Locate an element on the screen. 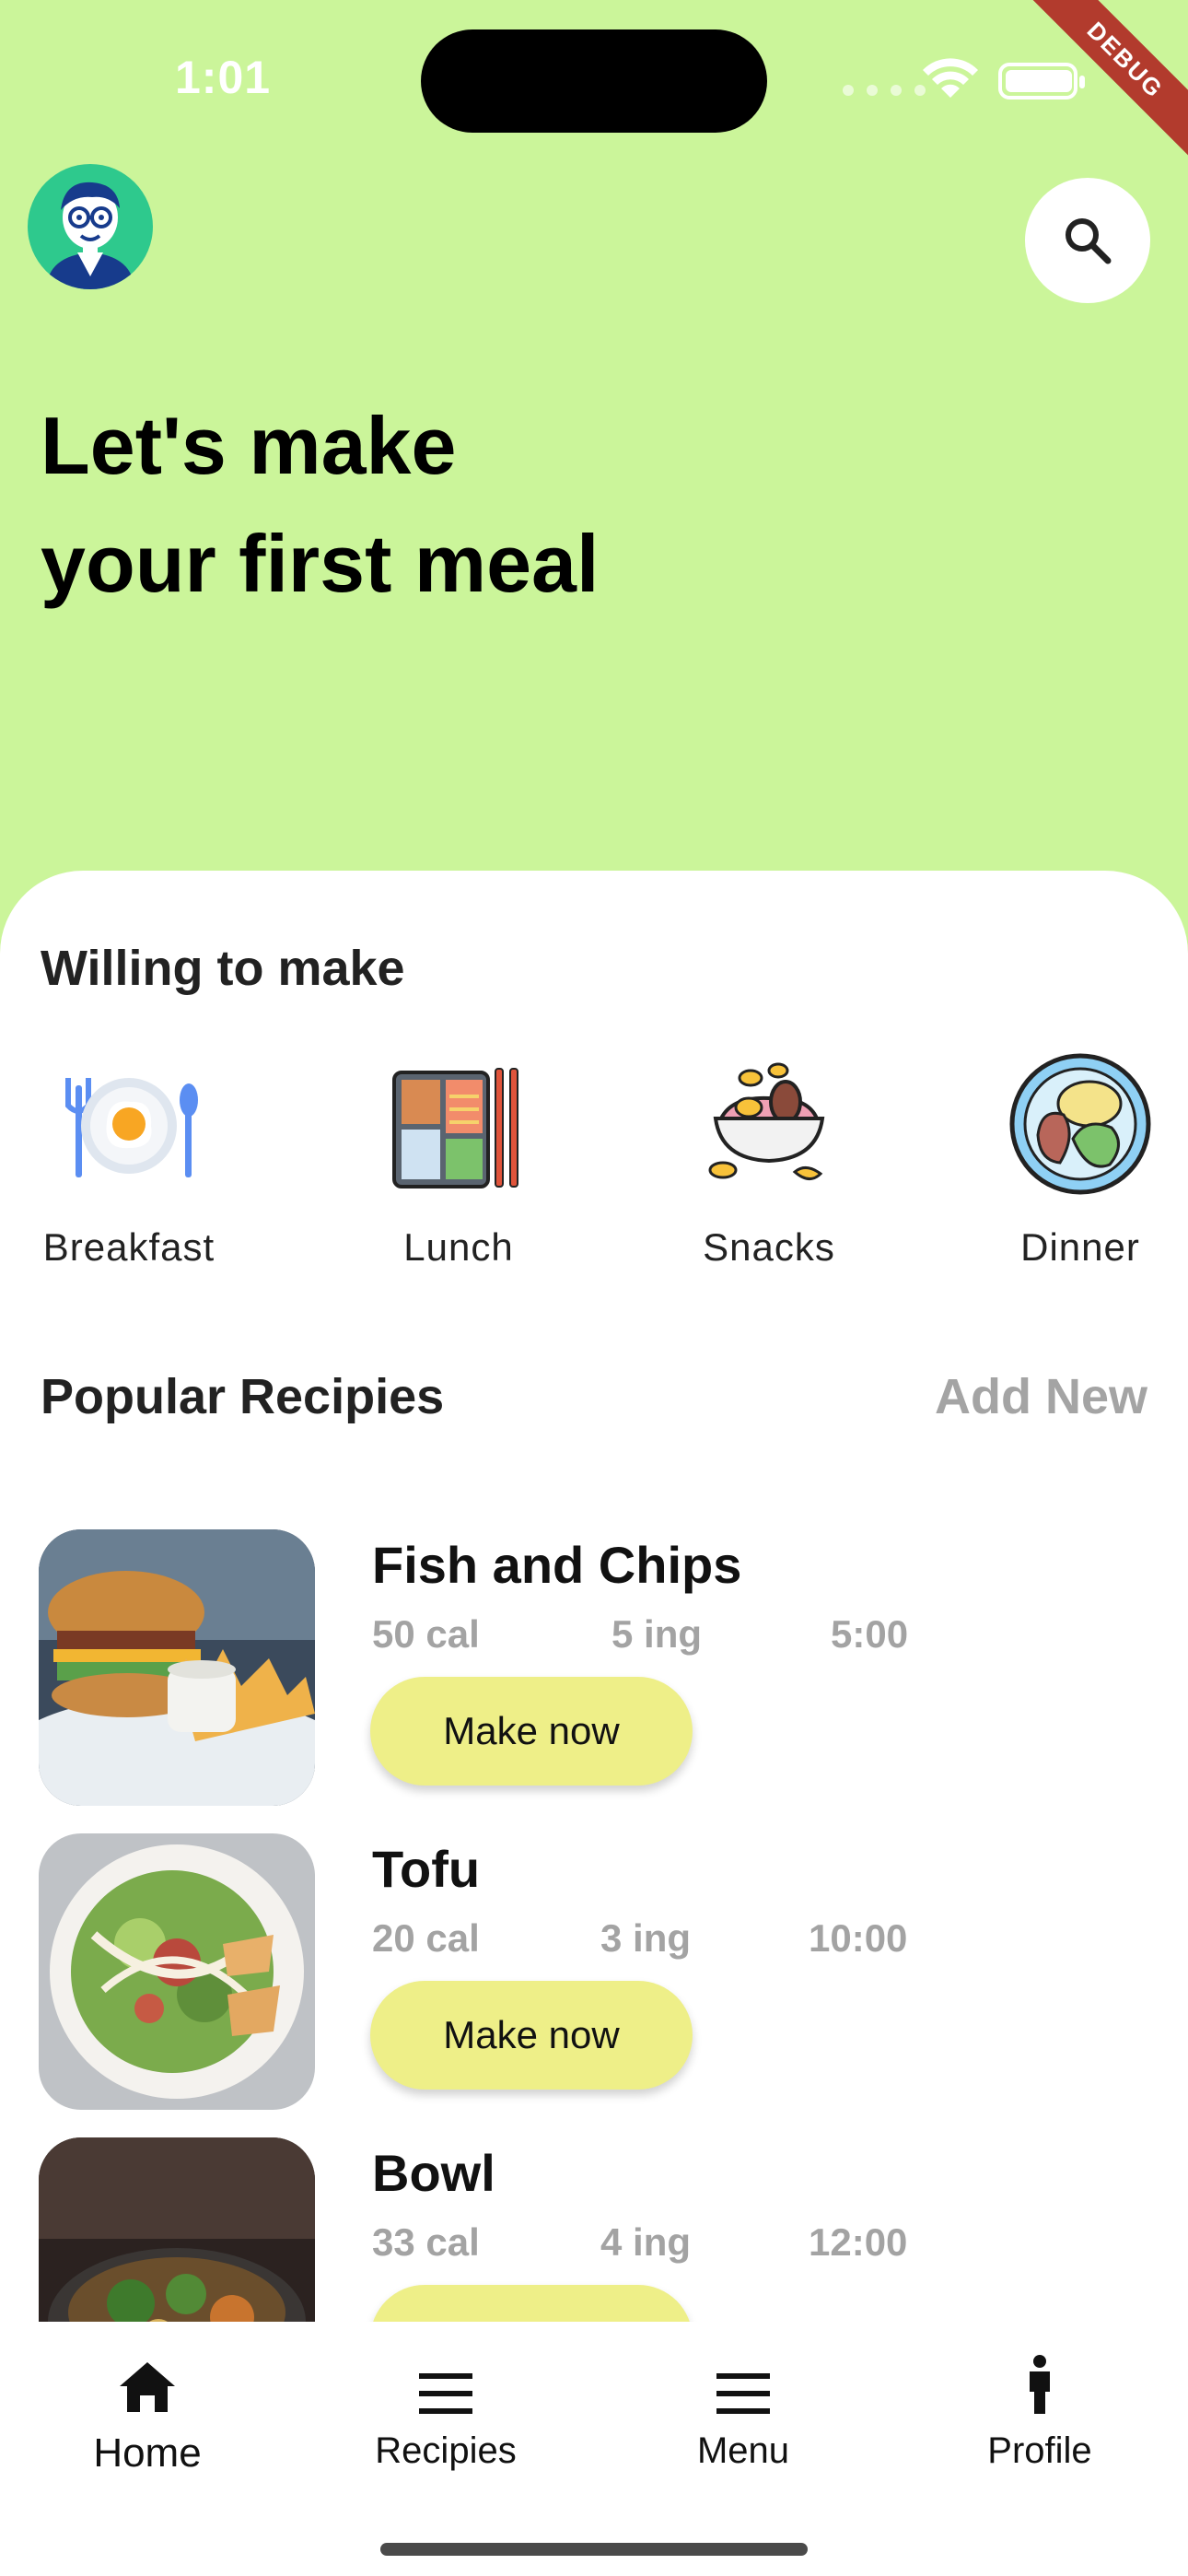 This screenshot has height=2576, width=1188. recipe-ingredients: 3 ing is located at coordinates (646, 1938).